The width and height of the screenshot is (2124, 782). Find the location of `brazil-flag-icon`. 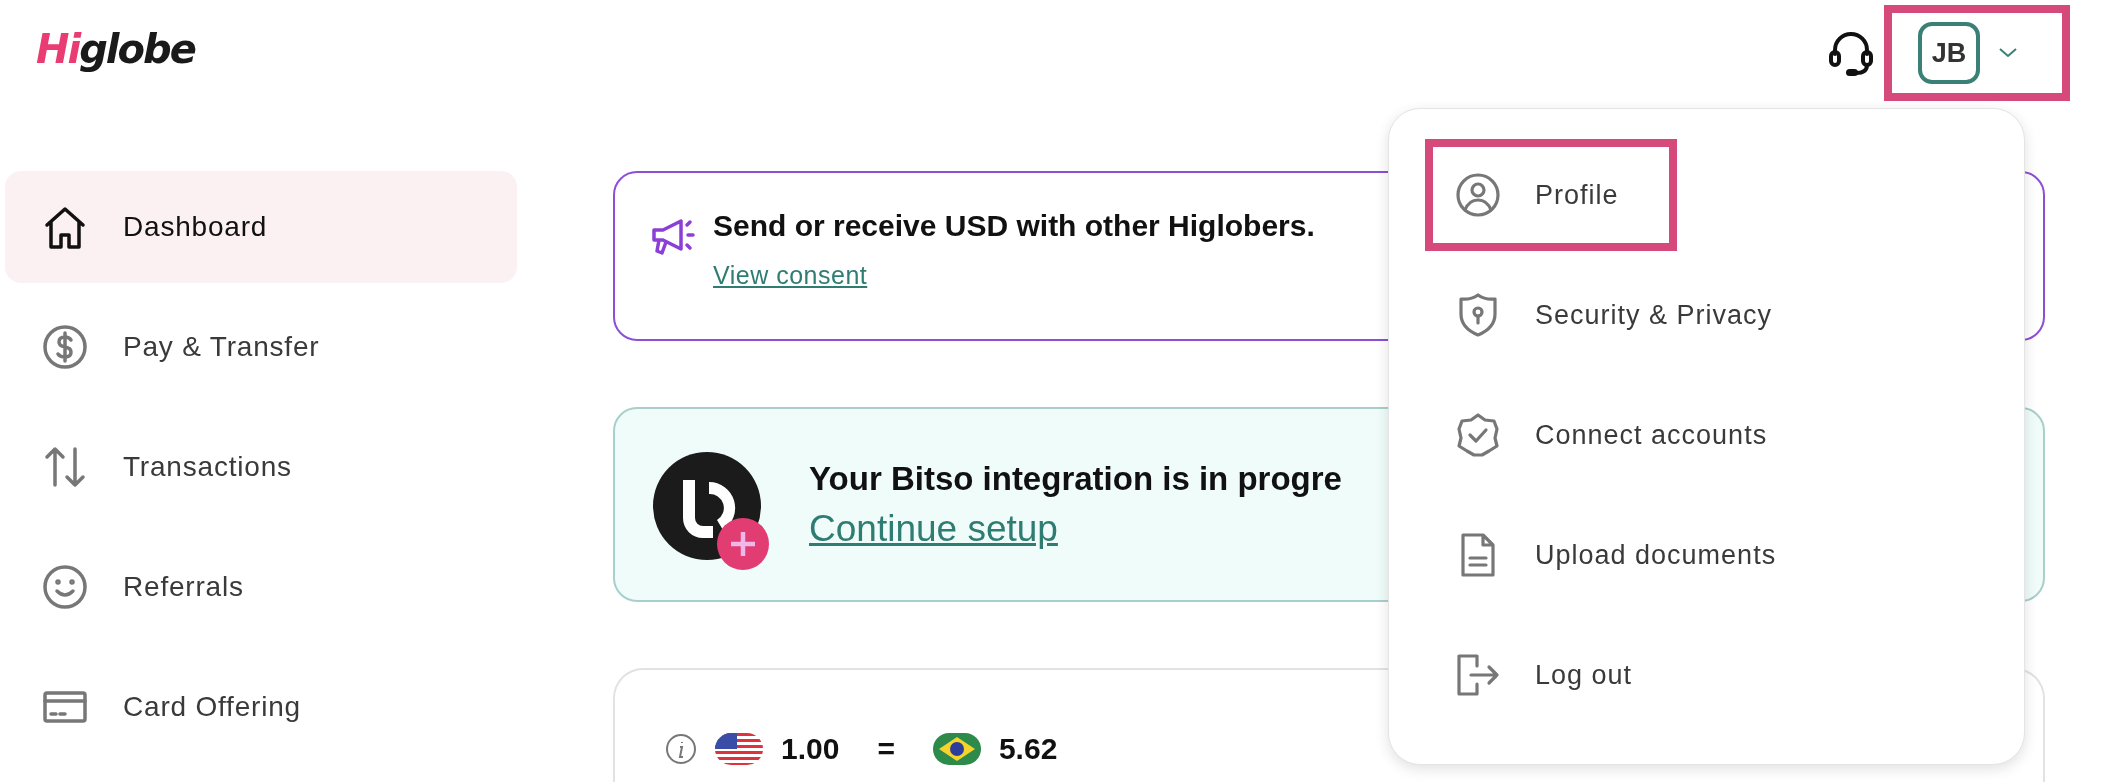

brazil-flag-icon is located at coordinates (956, 749).